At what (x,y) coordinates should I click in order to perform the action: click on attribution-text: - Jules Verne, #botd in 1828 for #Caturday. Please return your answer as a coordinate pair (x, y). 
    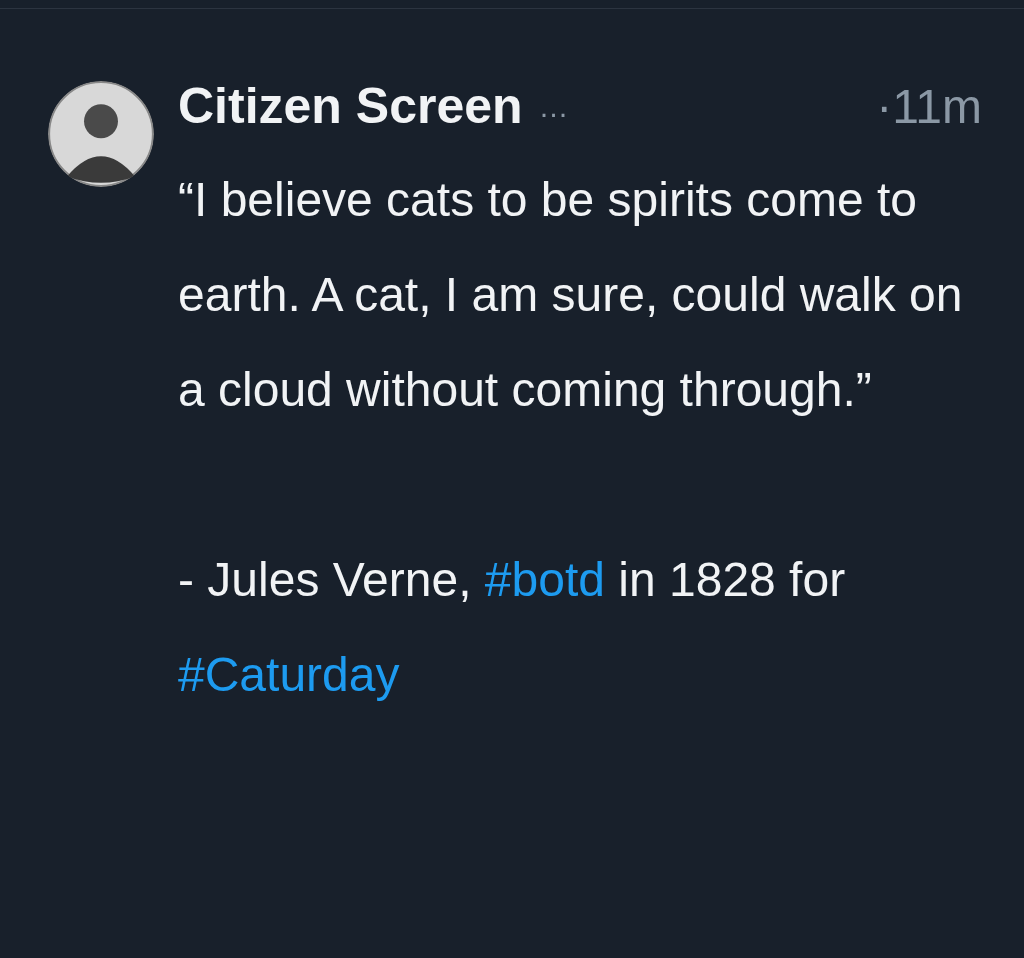
    Looking at the image, I should click on (512, 627).